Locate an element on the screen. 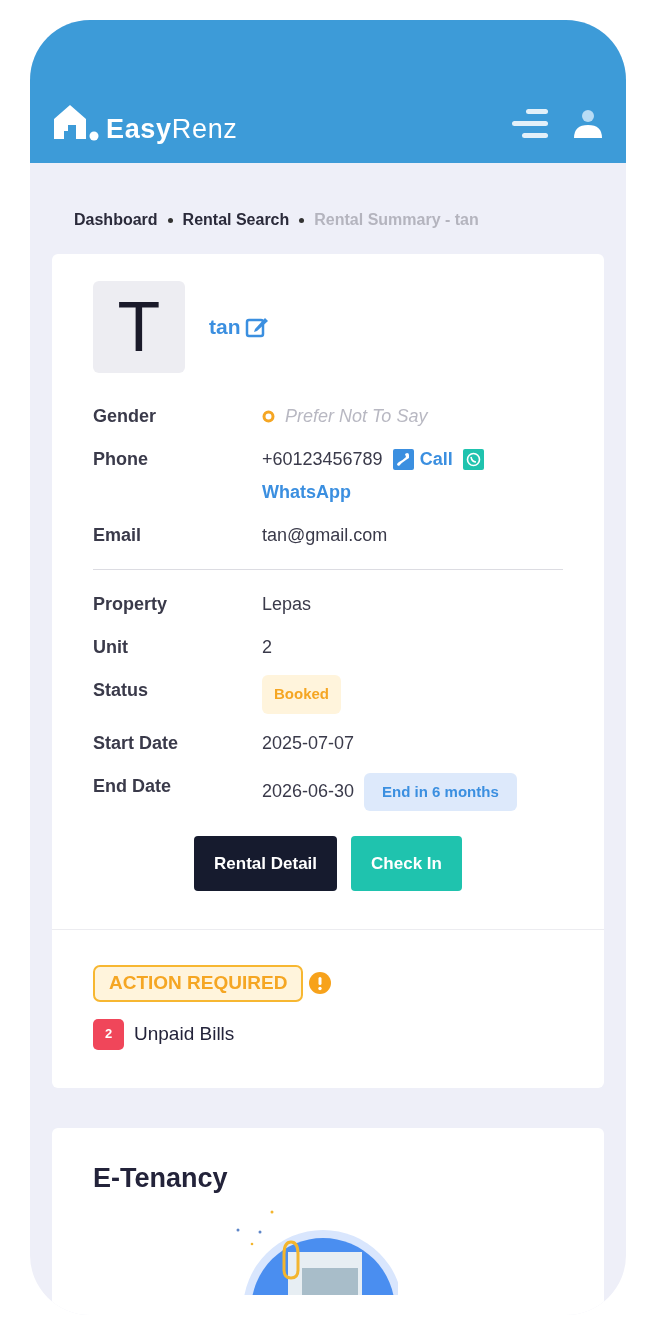 The width and height of the screenshot is (655, 1335). item-label: Unpaid Bills is located at coordinates (184, 1034).